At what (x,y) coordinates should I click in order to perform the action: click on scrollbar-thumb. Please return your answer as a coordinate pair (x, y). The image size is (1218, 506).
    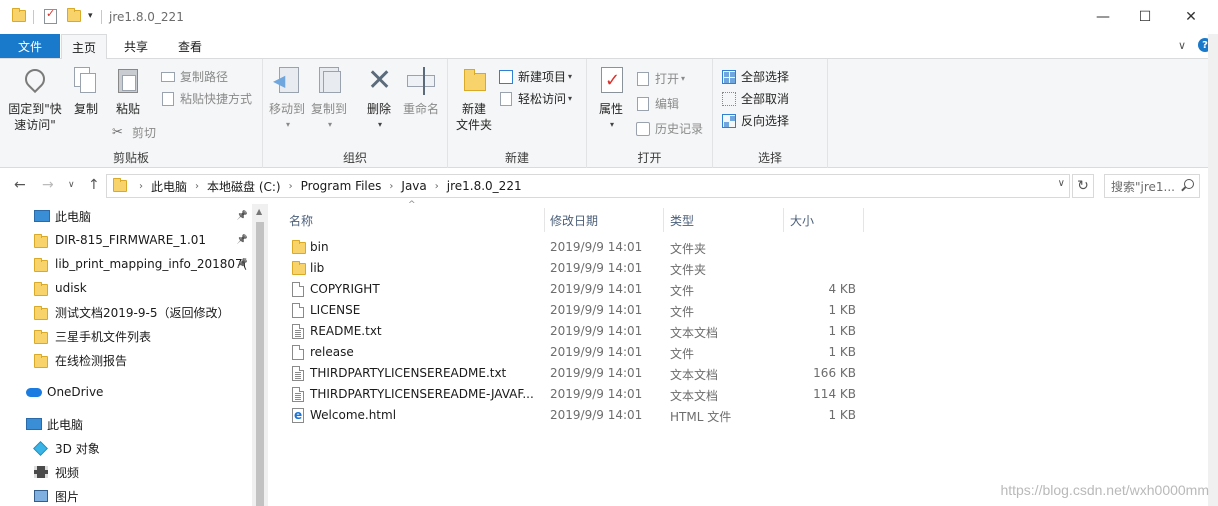
    Looking at the image, I should click on (260, 364).